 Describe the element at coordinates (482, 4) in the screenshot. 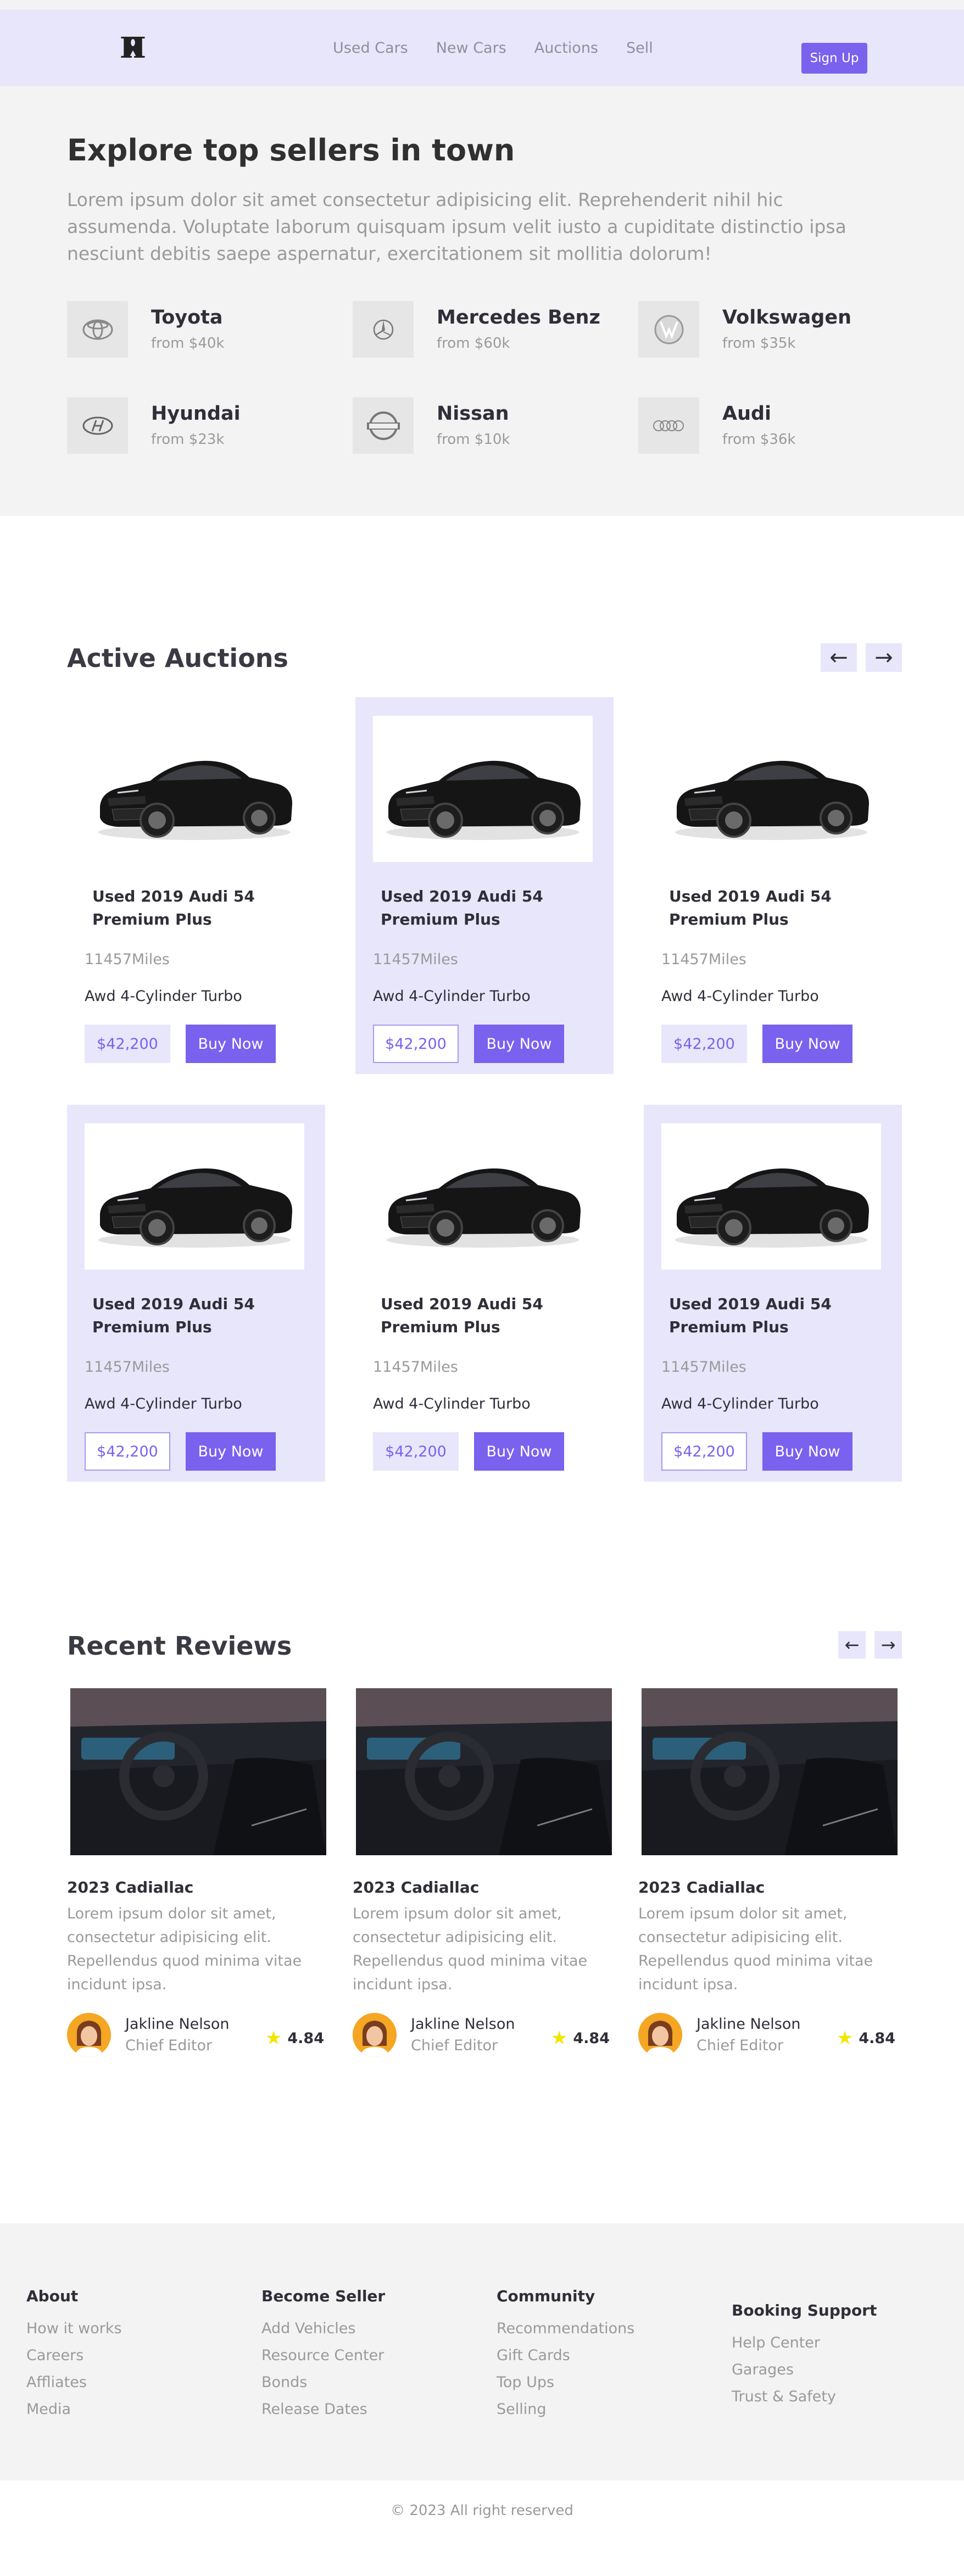

I see `top-strip` at that location.